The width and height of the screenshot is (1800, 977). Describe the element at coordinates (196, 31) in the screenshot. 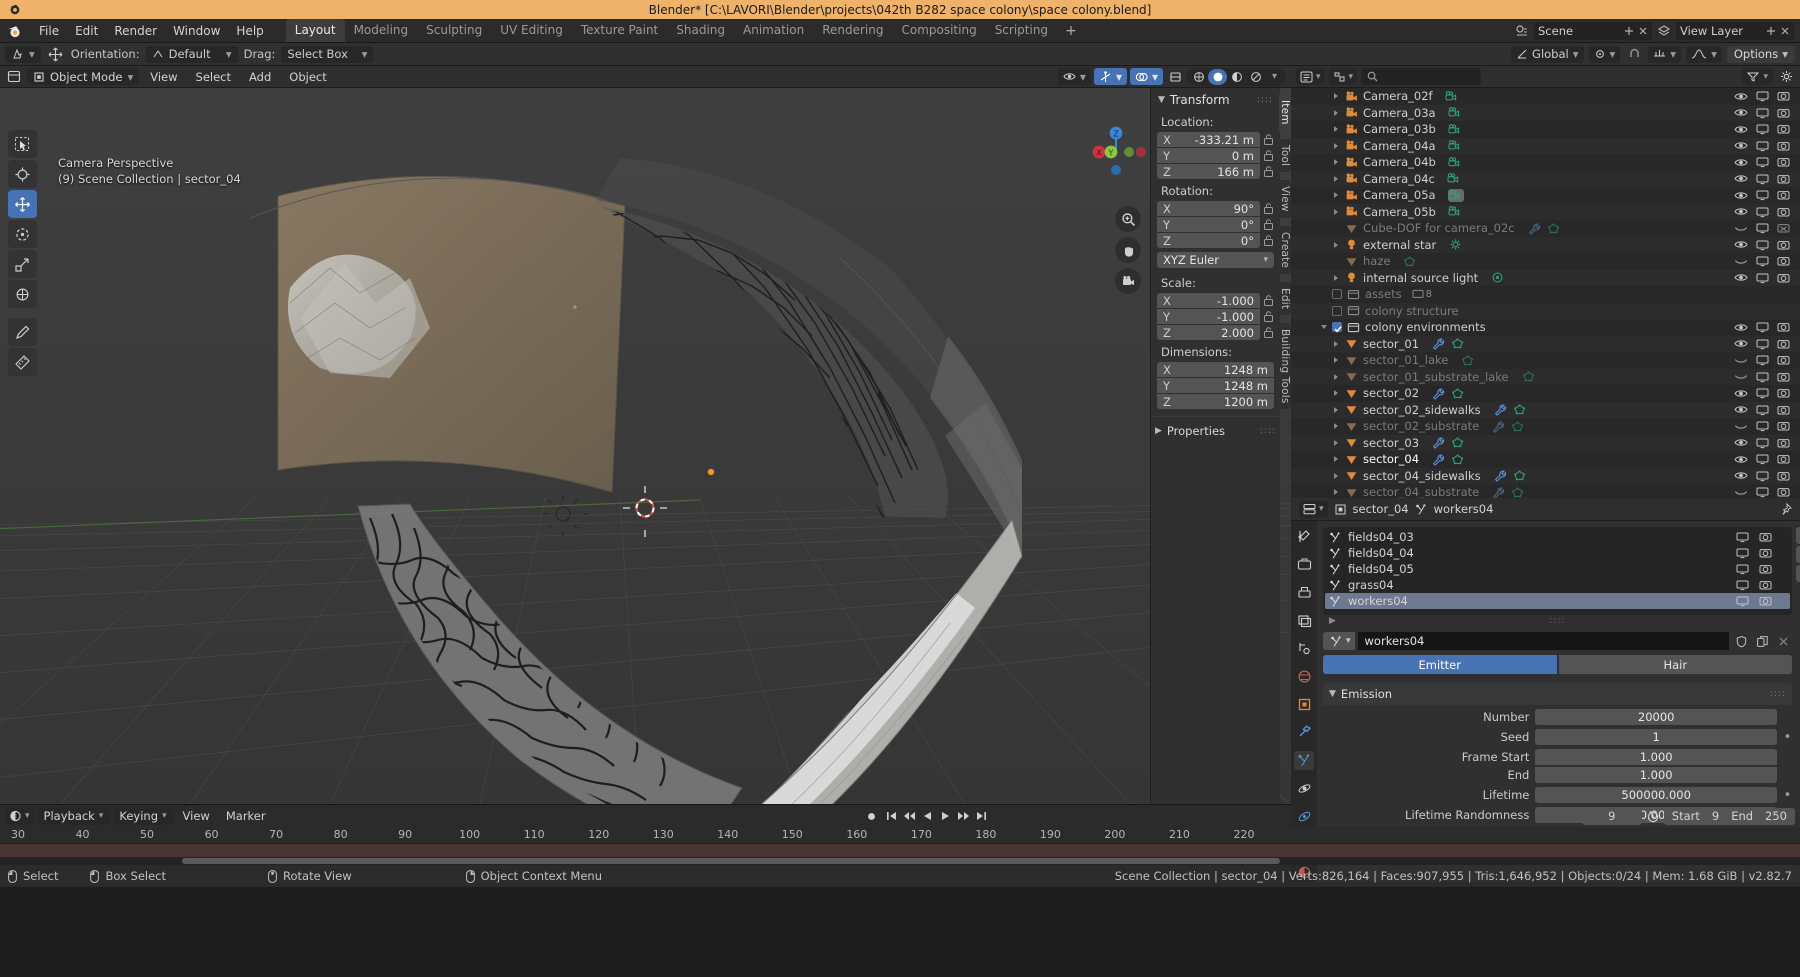

I see `menu-window: Window` at that location.